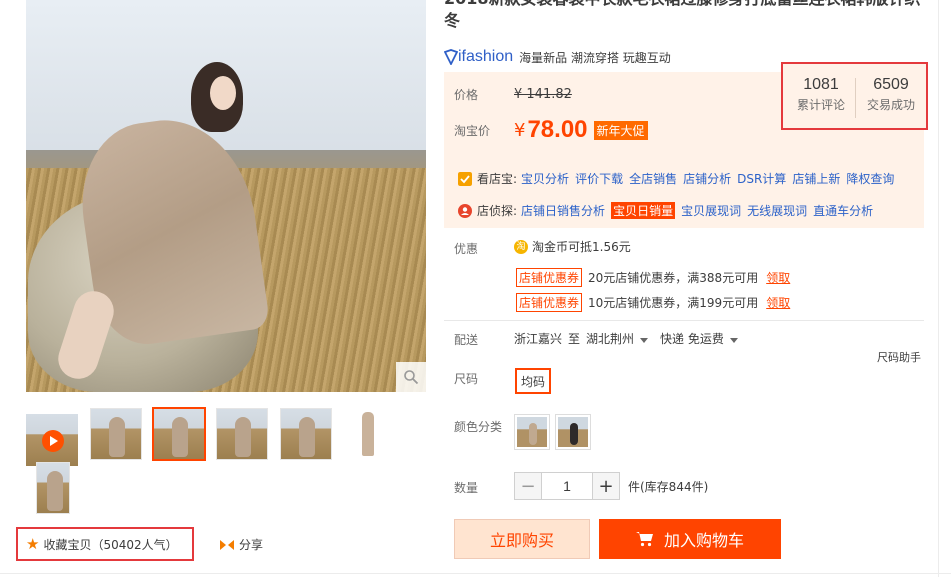 The height and width of the screenshot is (577, 951). I want to click on ship-method-select: 快递 免运费, so click(705, 338).